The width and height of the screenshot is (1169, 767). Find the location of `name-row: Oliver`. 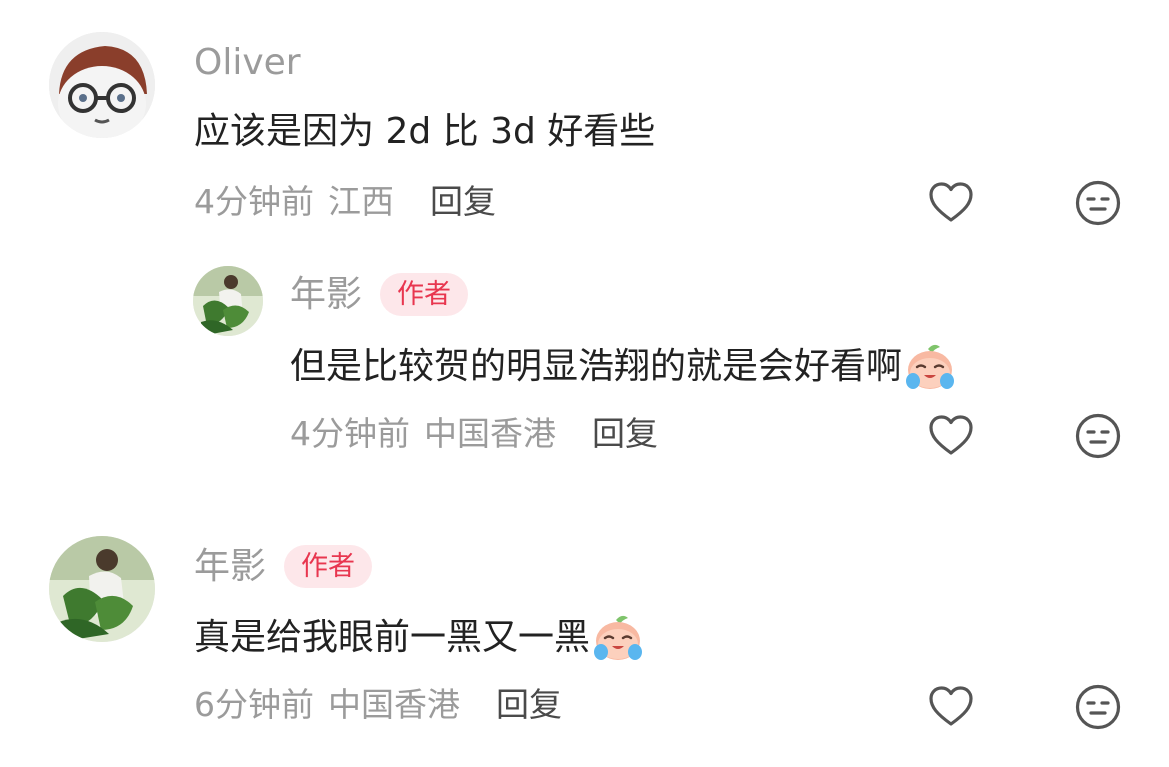

name-row: Oliver is located at coordinates (247, 63).